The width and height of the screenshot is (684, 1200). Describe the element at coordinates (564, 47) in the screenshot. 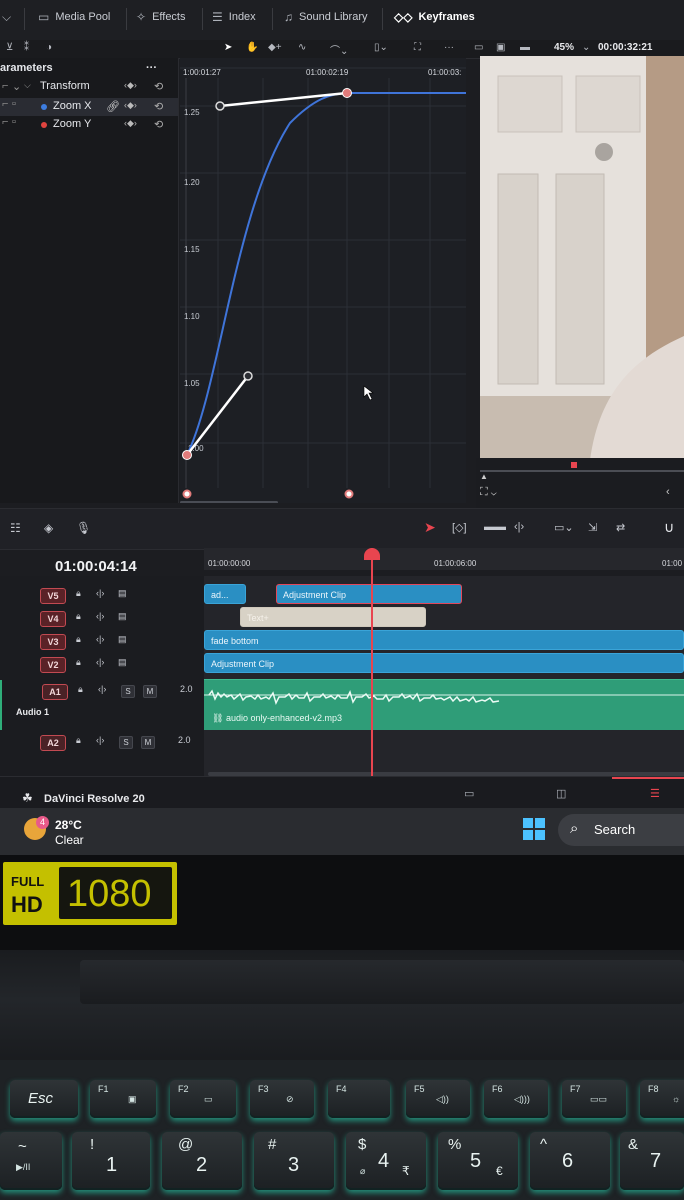

I see `viewer-zoom-level: 45%` at that location.